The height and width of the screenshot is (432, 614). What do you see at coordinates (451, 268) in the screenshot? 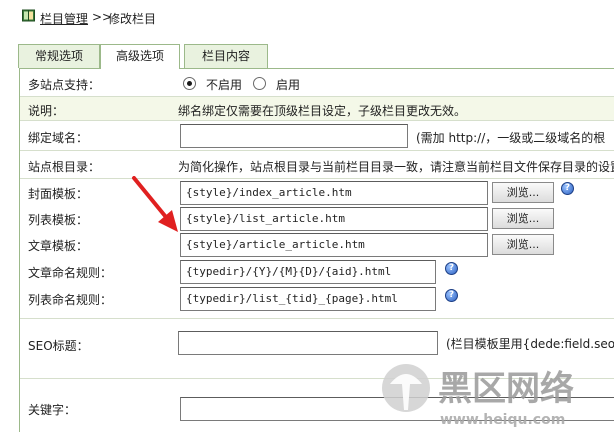
I see `article-rule-help-icon: ?` at bounding box center [451, 268].